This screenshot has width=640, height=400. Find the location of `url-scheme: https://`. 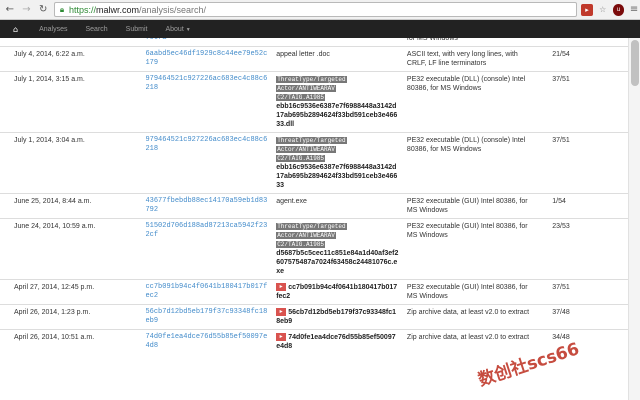

url-scheme: https:// is located at coordinates (82, 9).